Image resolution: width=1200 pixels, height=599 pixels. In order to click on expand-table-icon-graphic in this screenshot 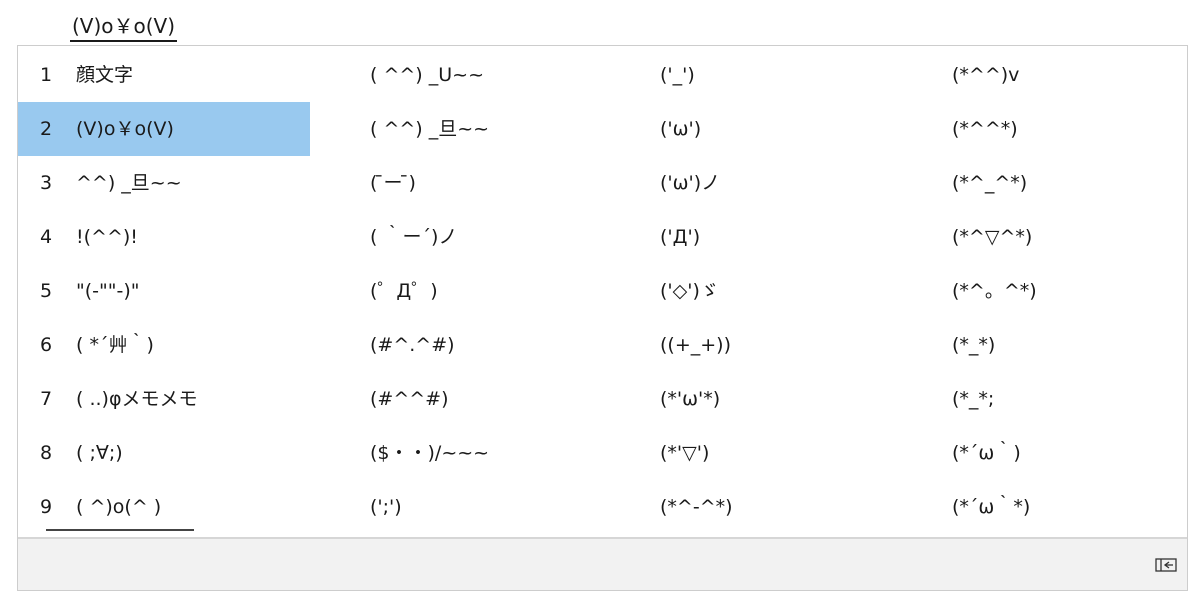, I will do `click(1166, 565)`.